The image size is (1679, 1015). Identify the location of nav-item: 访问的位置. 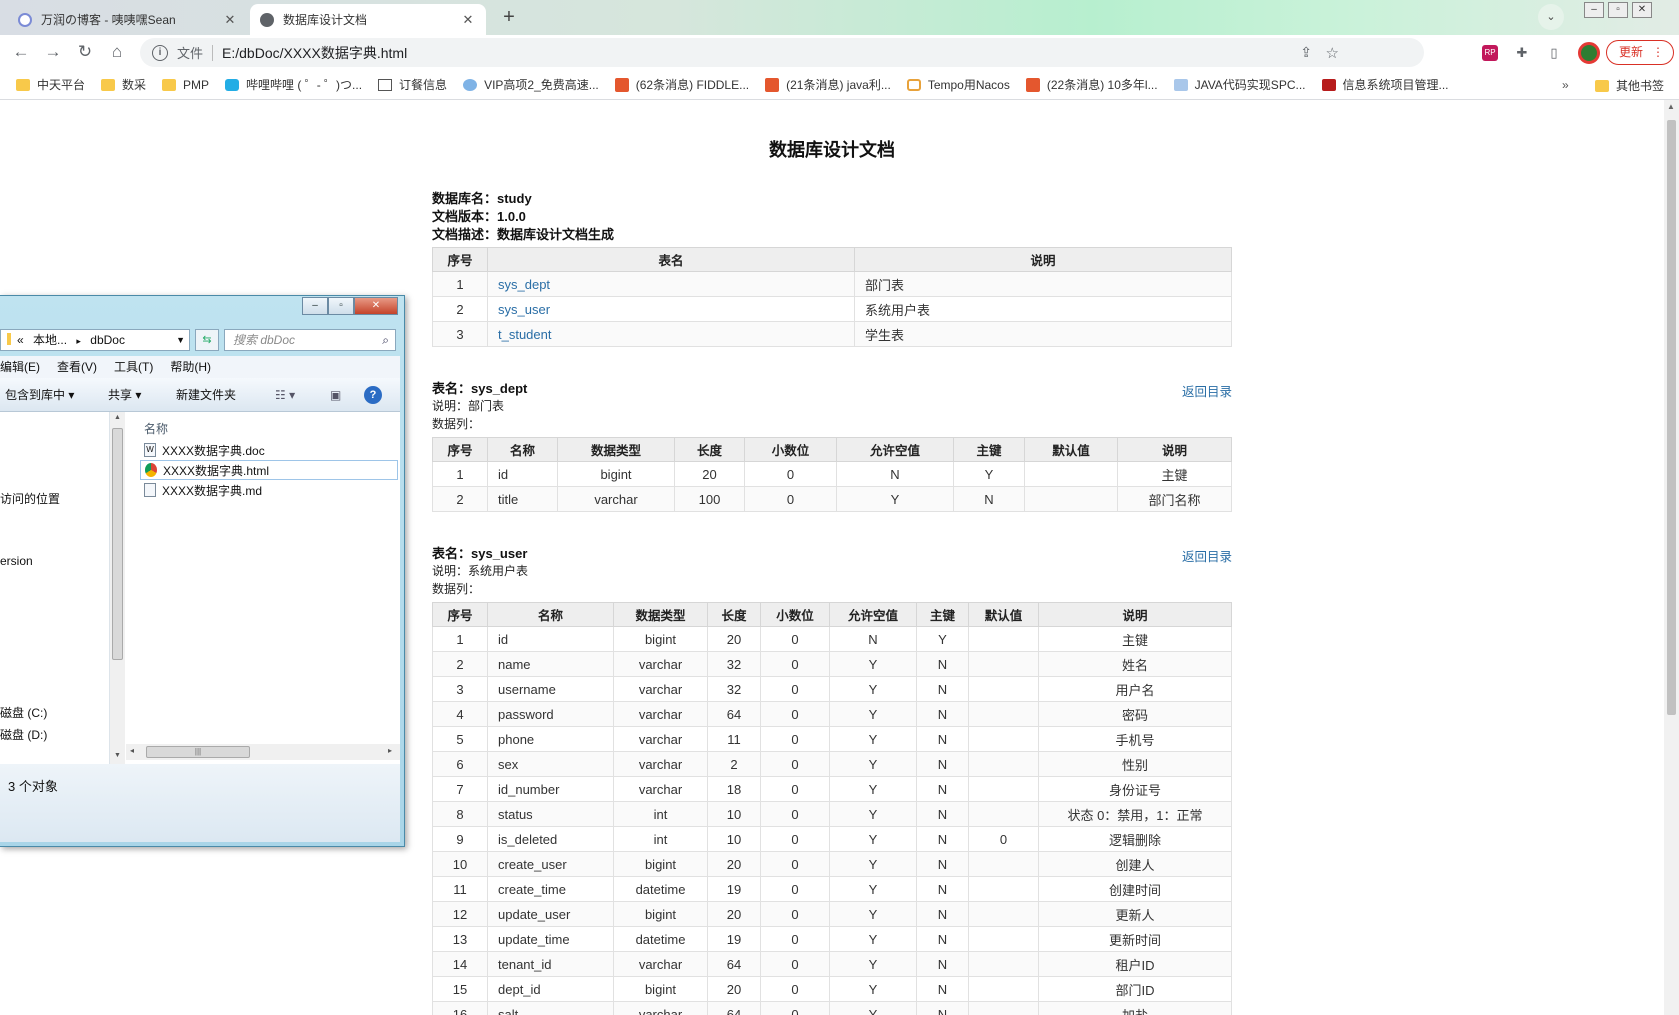
(30, 498).